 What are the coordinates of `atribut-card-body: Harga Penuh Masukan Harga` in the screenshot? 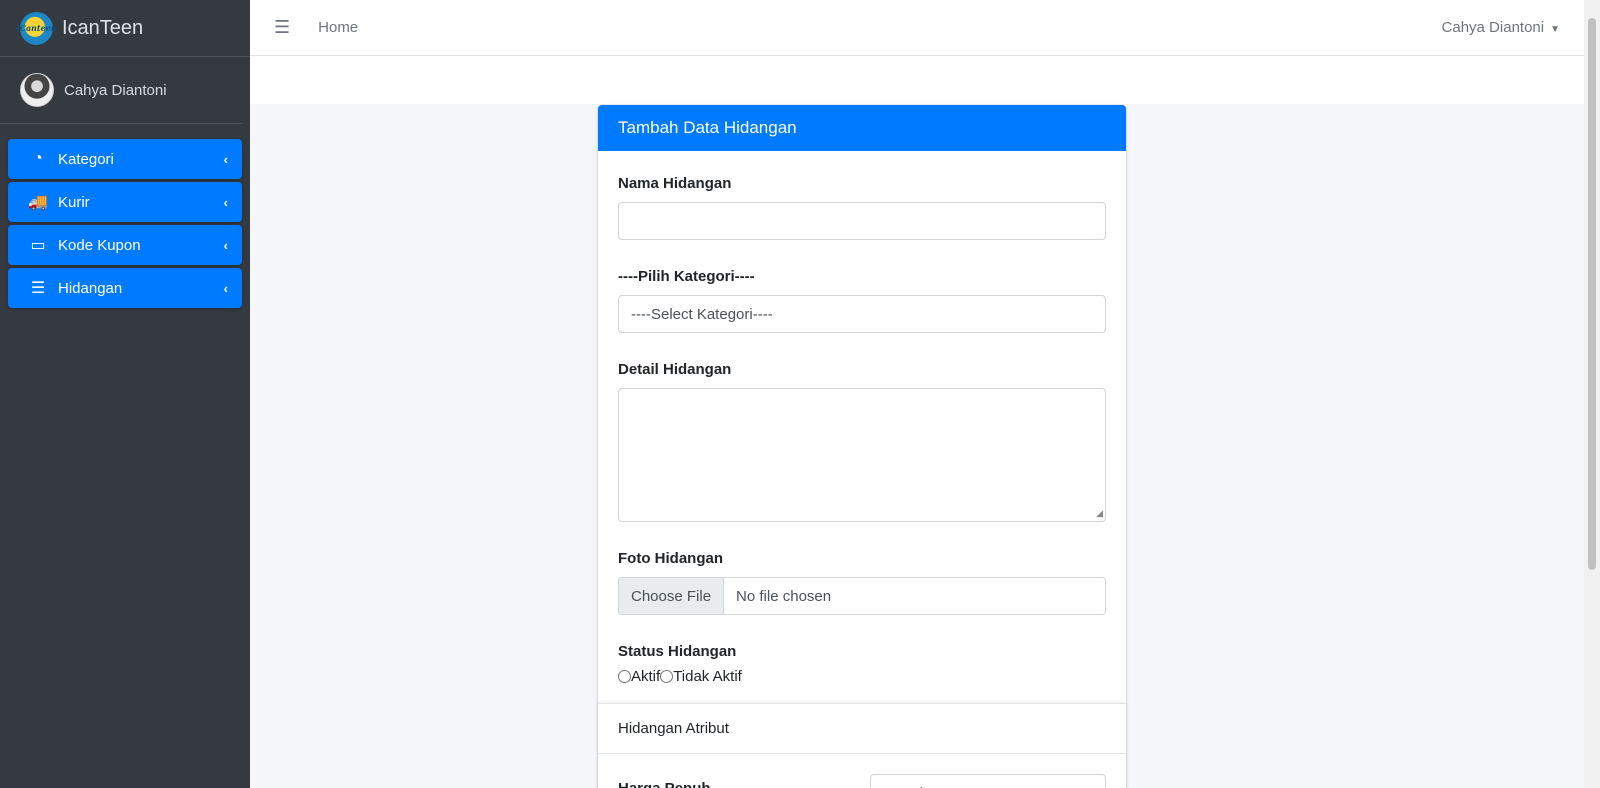 It's located at (862, 771).